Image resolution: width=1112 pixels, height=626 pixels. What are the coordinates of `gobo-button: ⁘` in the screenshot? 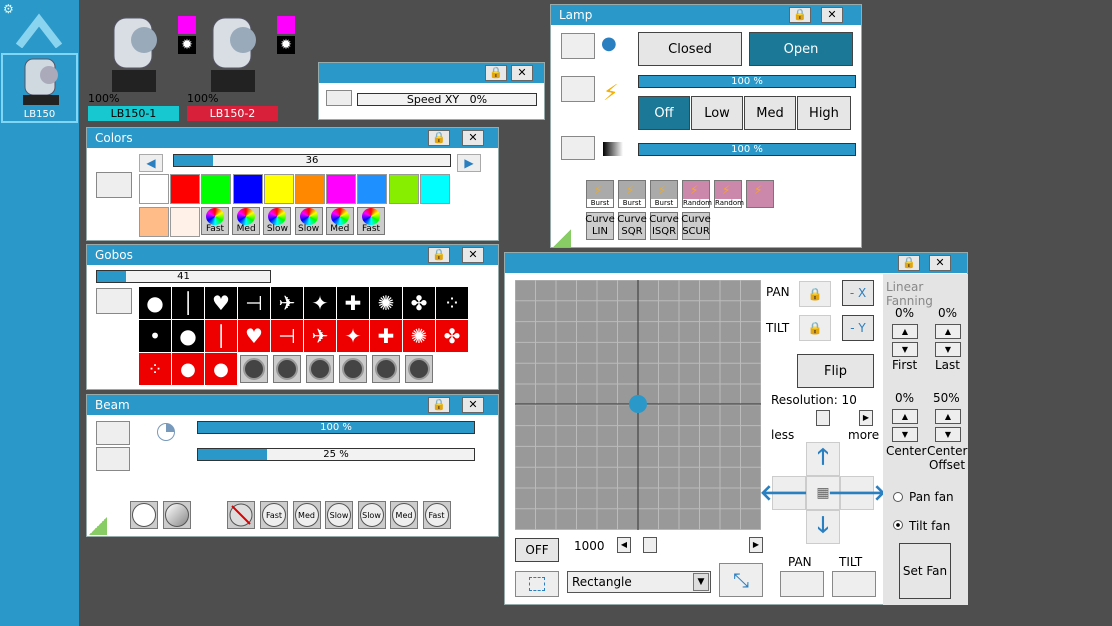 It's located at (155, 369).